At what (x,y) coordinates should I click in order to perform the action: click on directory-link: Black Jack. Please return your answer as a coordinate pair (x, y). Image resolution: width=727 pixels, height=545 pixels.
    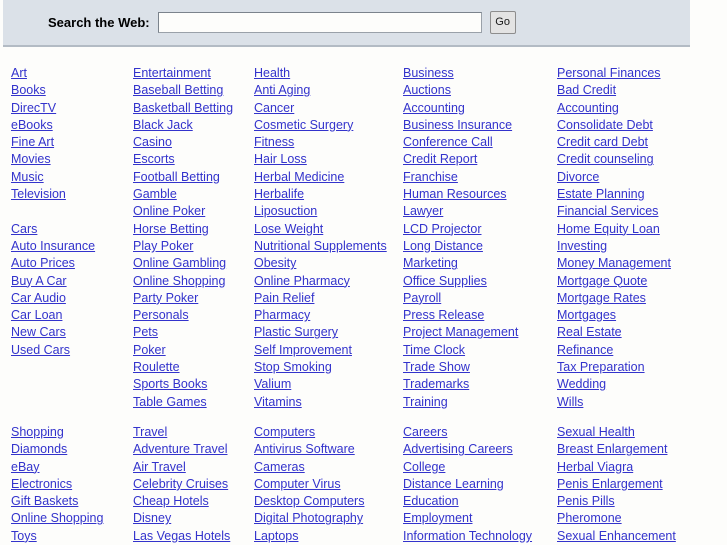
    Looking at the image, I should click on (163, 125).